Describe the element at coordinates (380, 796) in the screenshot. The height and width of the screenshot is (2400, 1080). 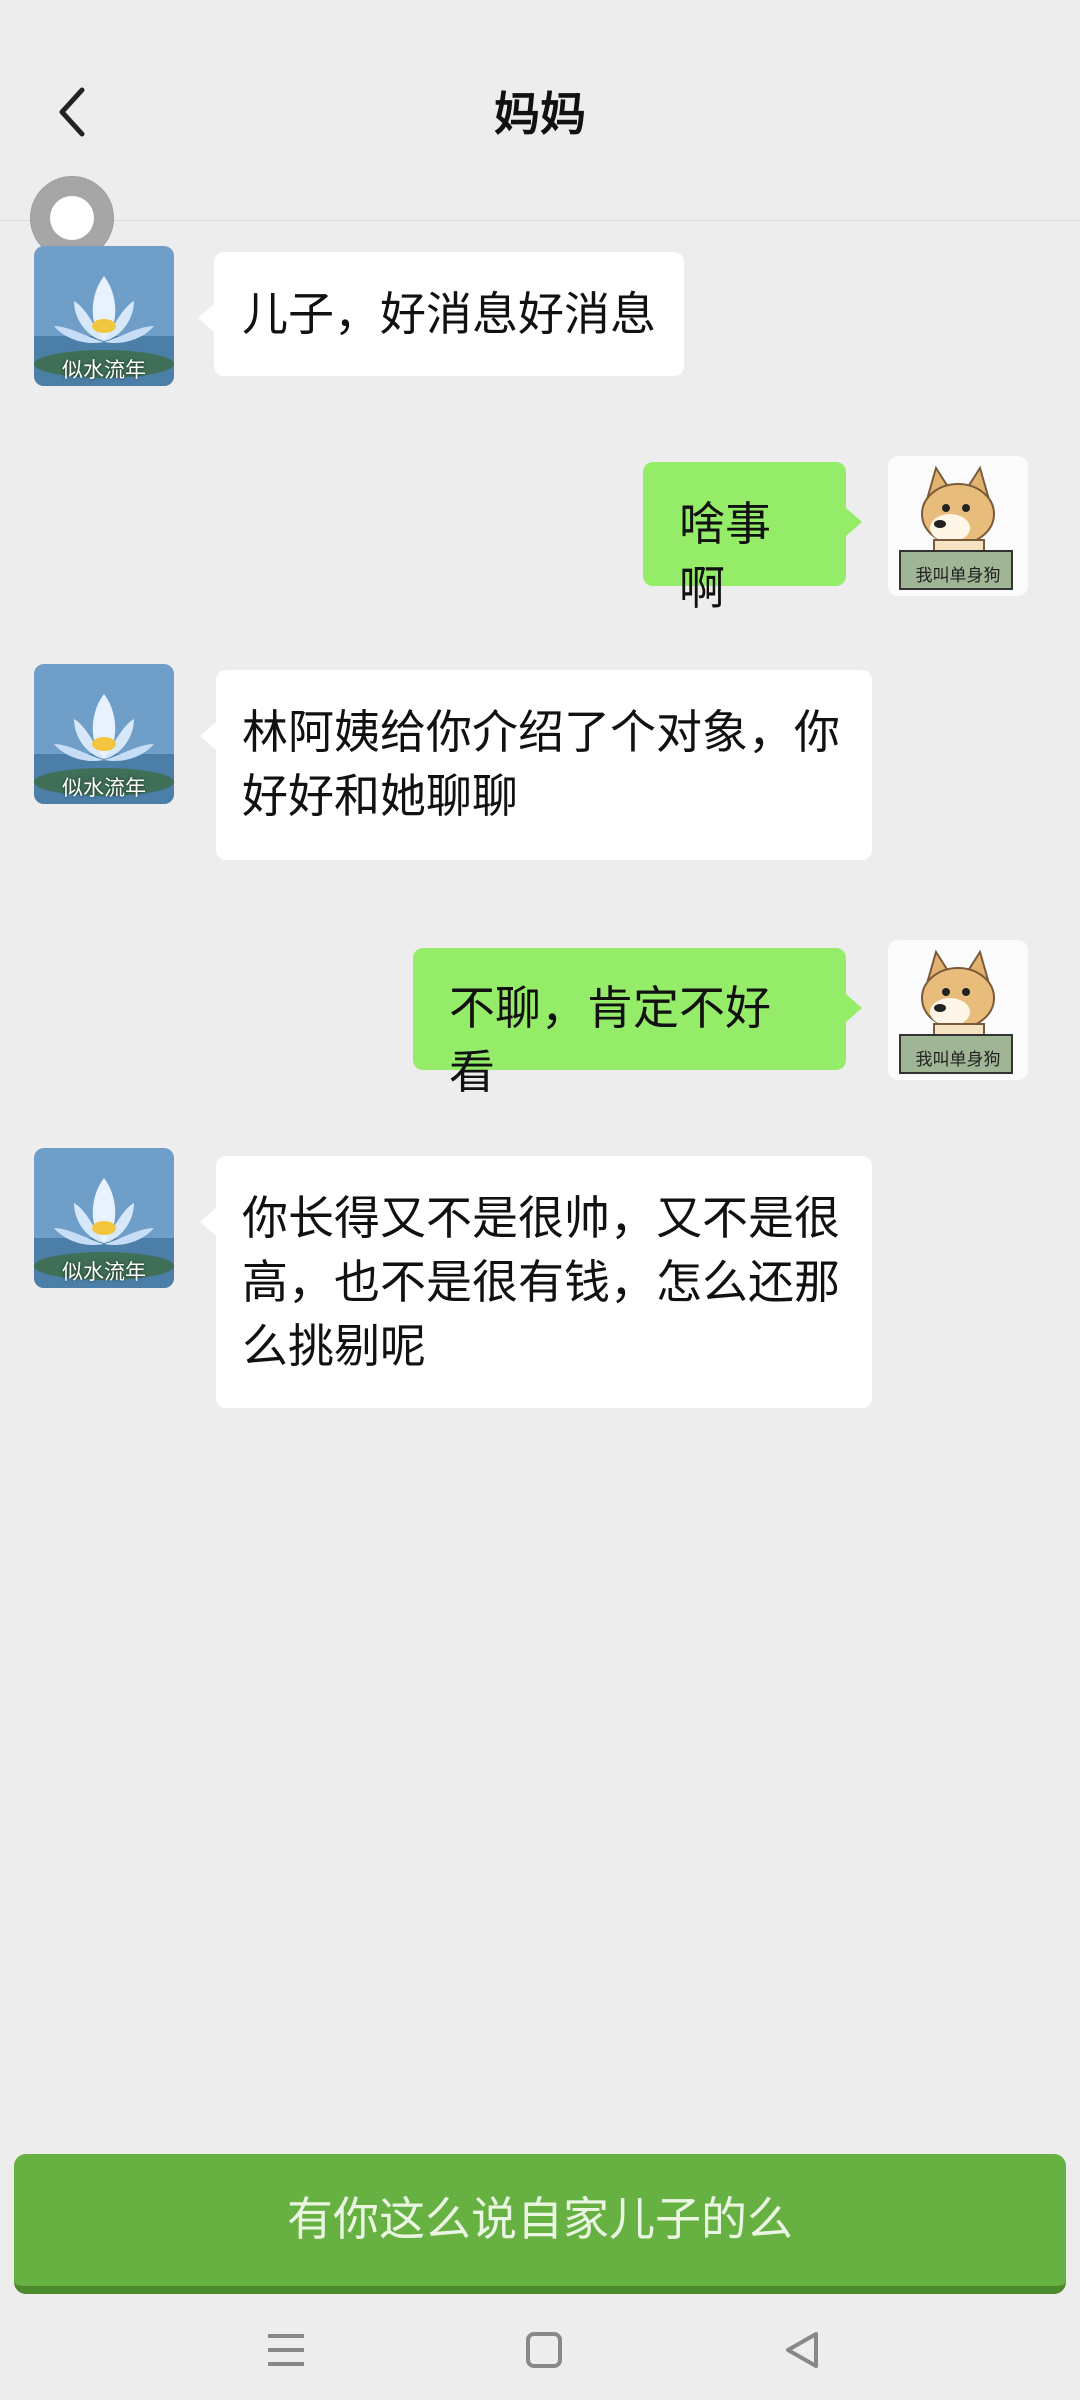
I see `message-line: 好好和她聊聊` at that location.